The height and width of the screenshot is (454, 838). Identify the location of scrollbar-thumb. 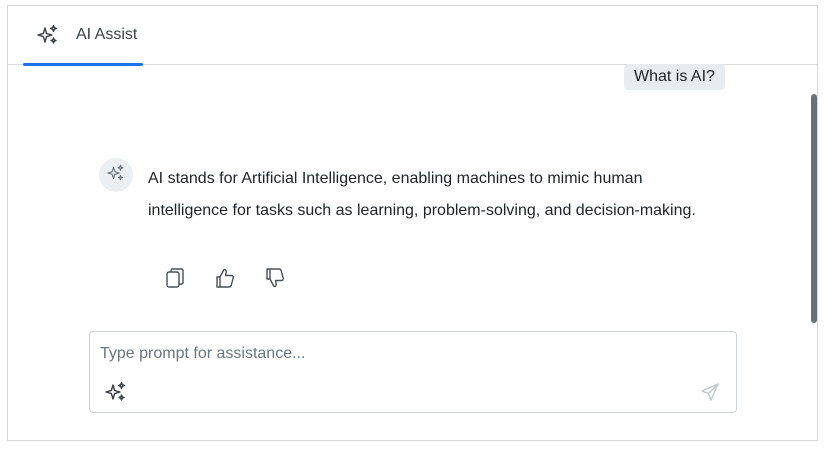
(814, 208).